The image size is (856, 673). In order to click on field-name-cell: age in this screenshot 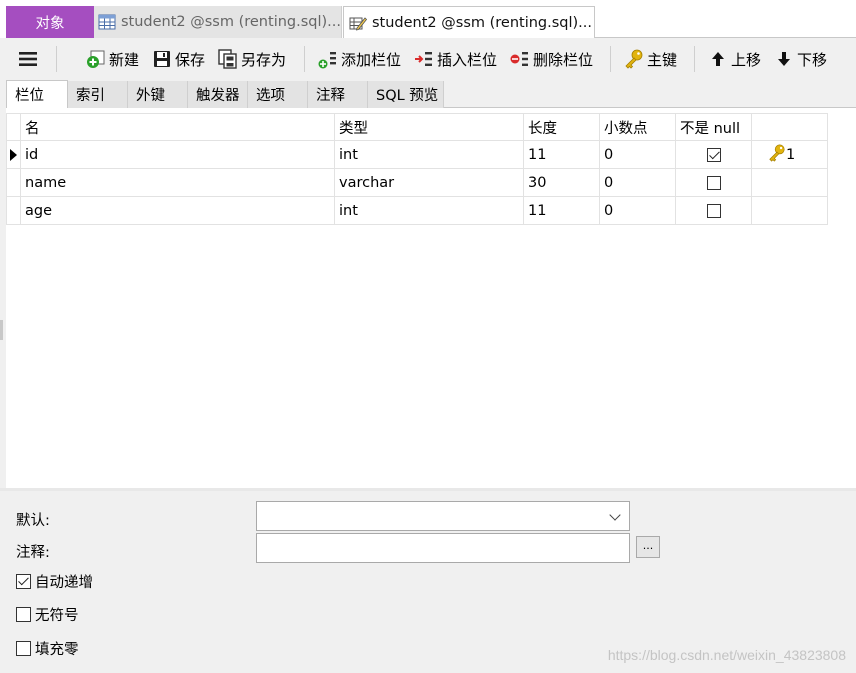, I will do `click(177, 210)`.